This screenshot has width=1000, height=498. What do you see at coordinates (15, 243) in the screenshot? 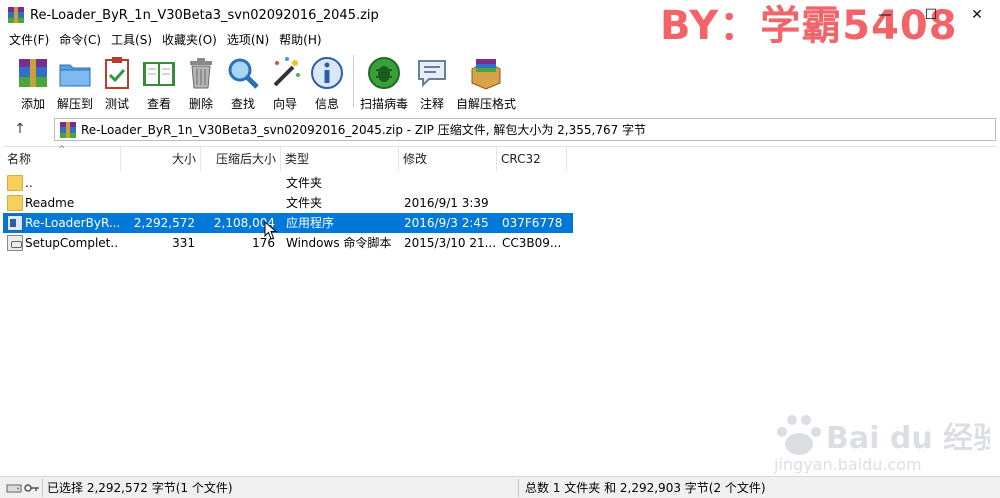
I see `script-icon` at bounding box center [15, 243].